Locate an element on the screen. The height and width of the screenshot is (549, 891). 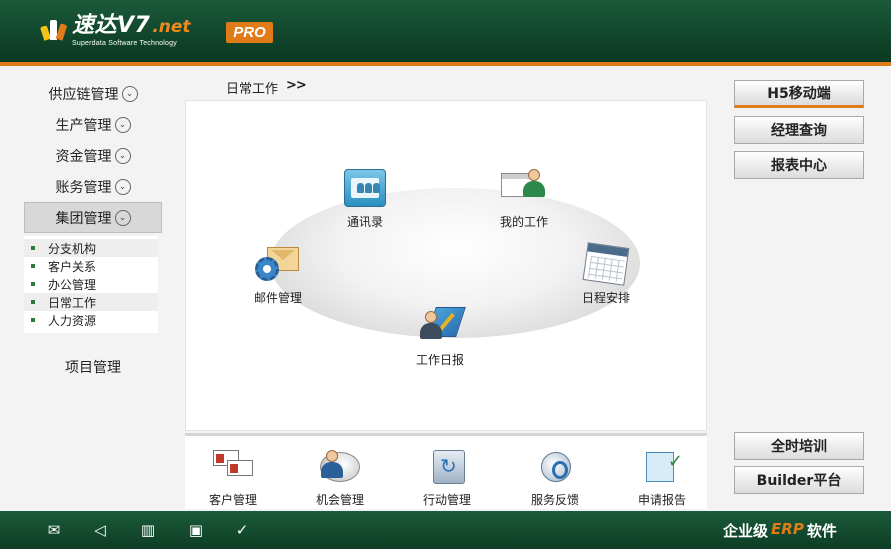
speaker-icon: ◁ is located at coordinates (100, 530).